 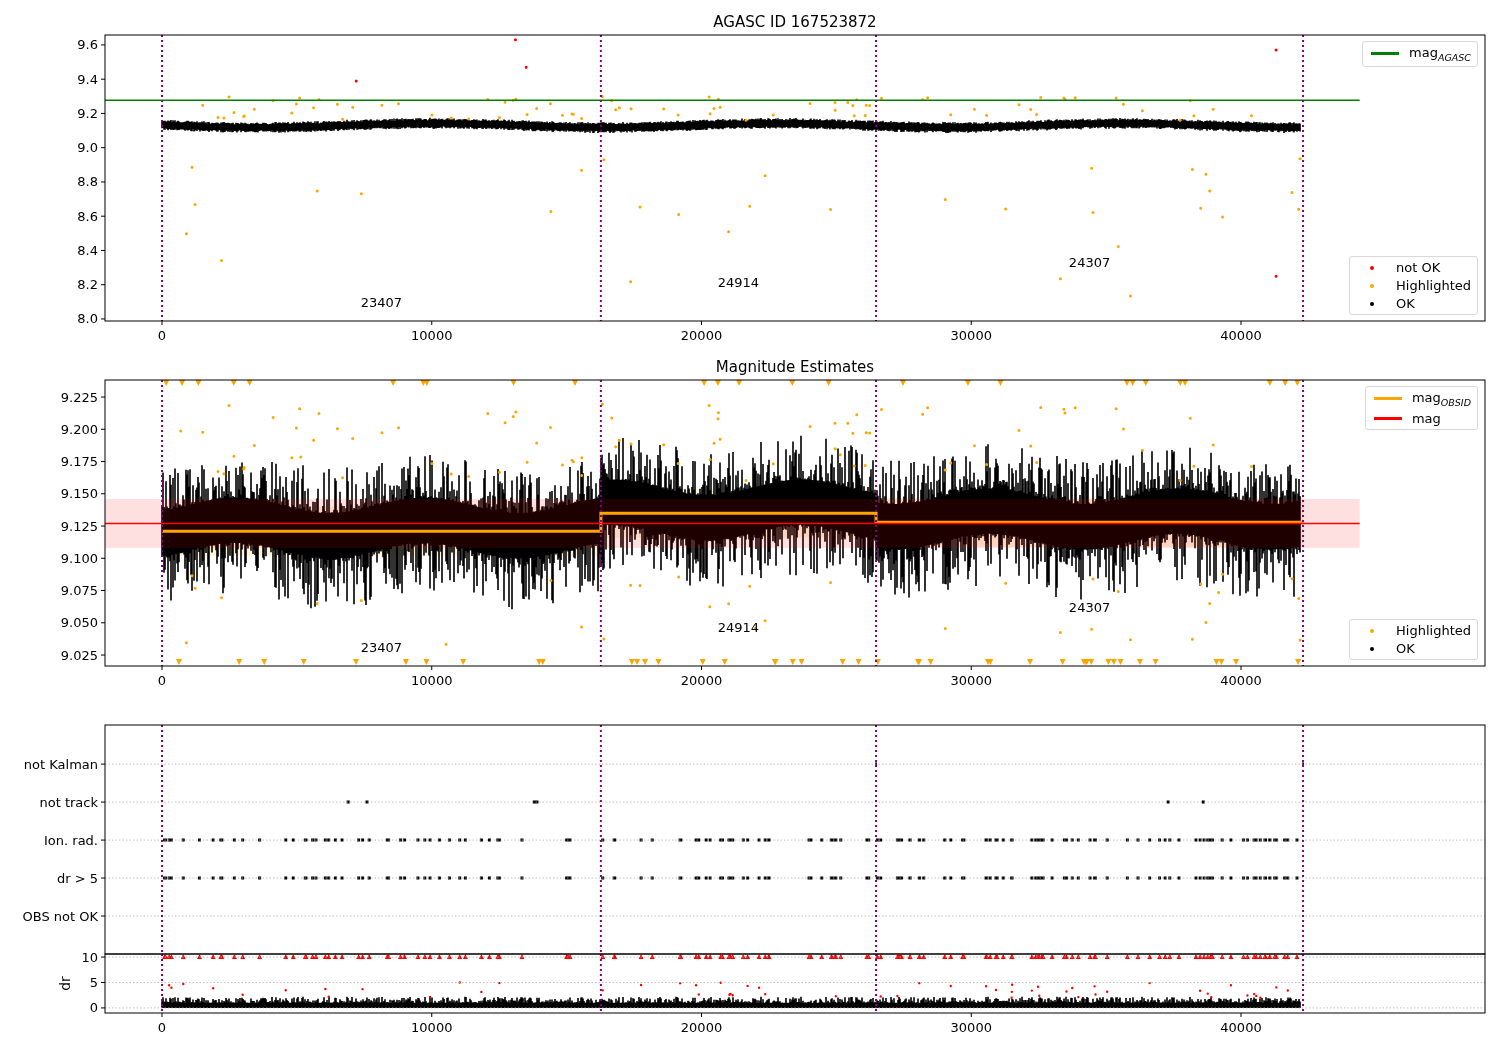 What do you see at coordinates (89, 957) in the screenshot?
I see `tick-label: 10` at bounding box center [89, 957].